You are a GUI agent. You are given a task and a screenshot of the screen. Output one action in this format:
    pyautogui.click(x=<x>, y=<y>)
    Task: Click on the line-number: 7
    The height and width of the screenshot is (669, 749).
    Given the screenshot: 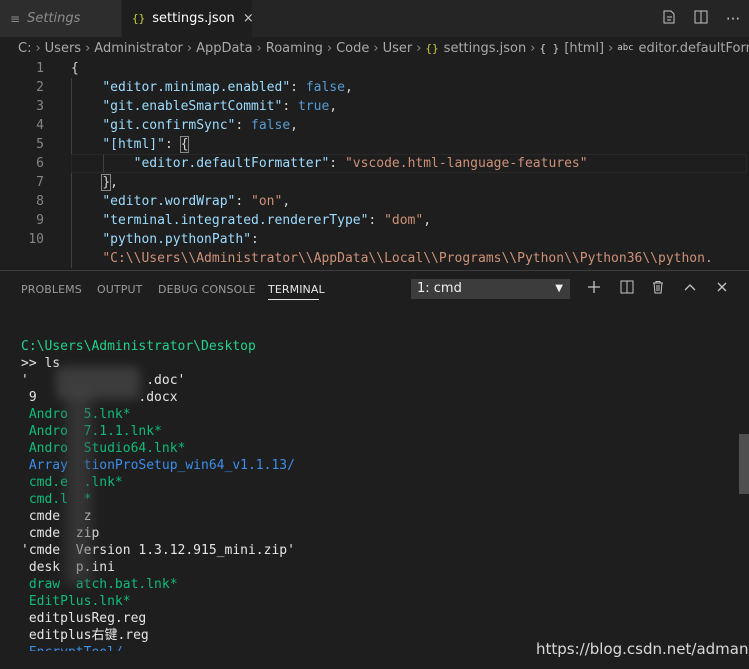 What is the action you would take?
    pyautogui.click(x=40, y=182)
    